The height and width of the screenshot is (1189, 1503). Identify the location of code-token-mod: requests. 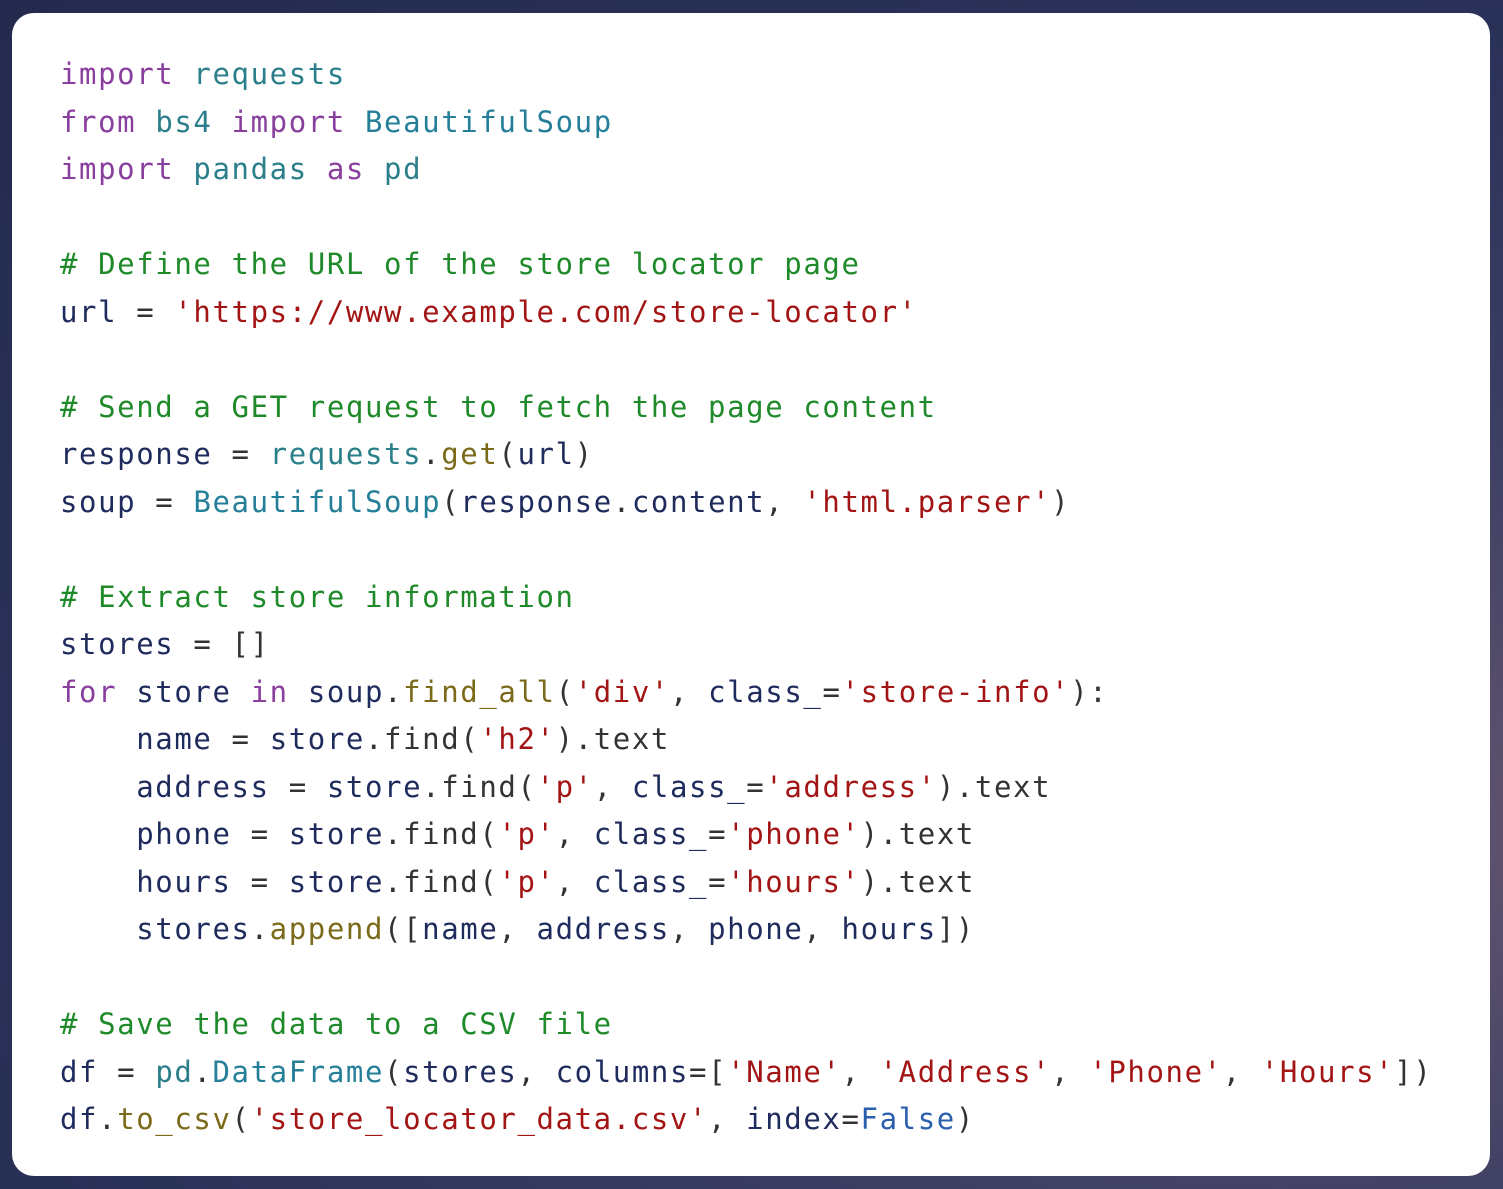
(269, 74).